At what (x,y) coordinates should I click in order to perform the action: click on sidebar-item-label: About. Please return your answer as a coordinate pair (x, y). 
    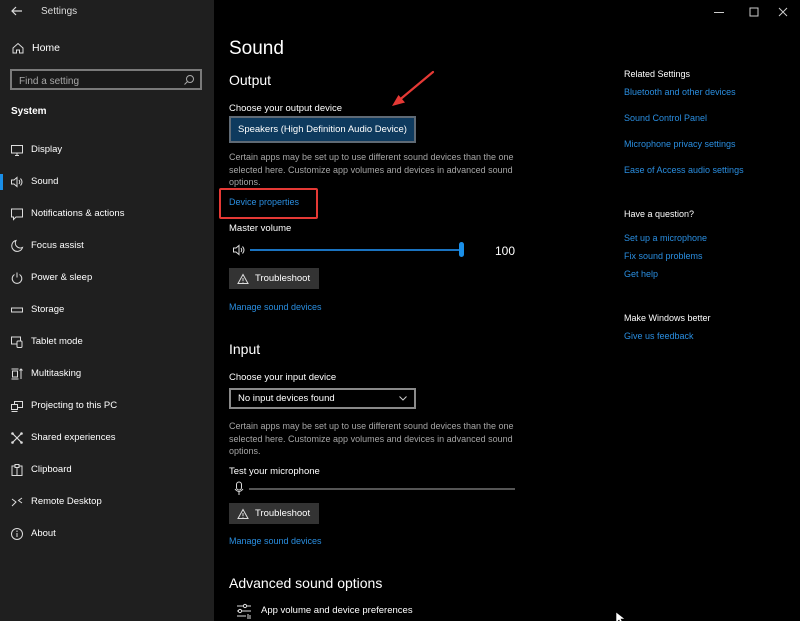
    Looking at the image, I should click on (43, 533).